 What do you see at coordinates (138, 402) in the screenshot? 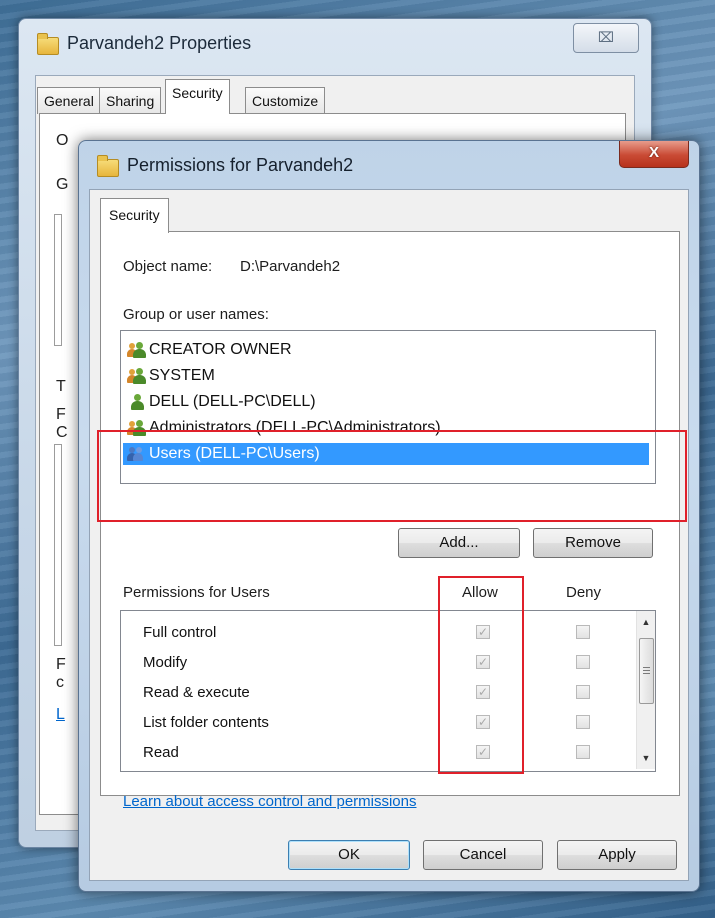
I see `user-icon` at bounding box center [138, 402].